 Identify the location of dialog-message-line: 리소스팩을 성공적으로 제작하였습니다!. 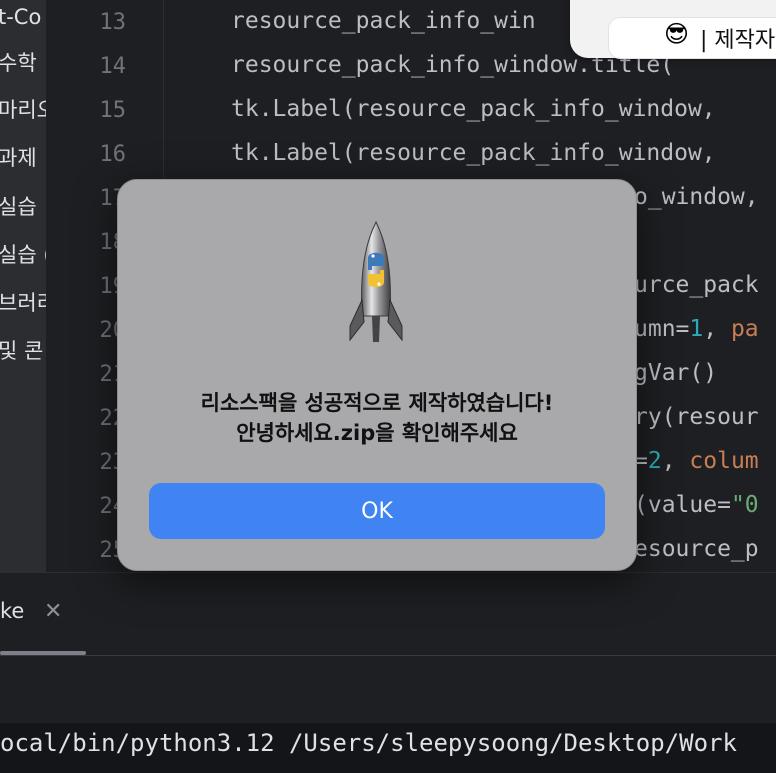
(377, 403).